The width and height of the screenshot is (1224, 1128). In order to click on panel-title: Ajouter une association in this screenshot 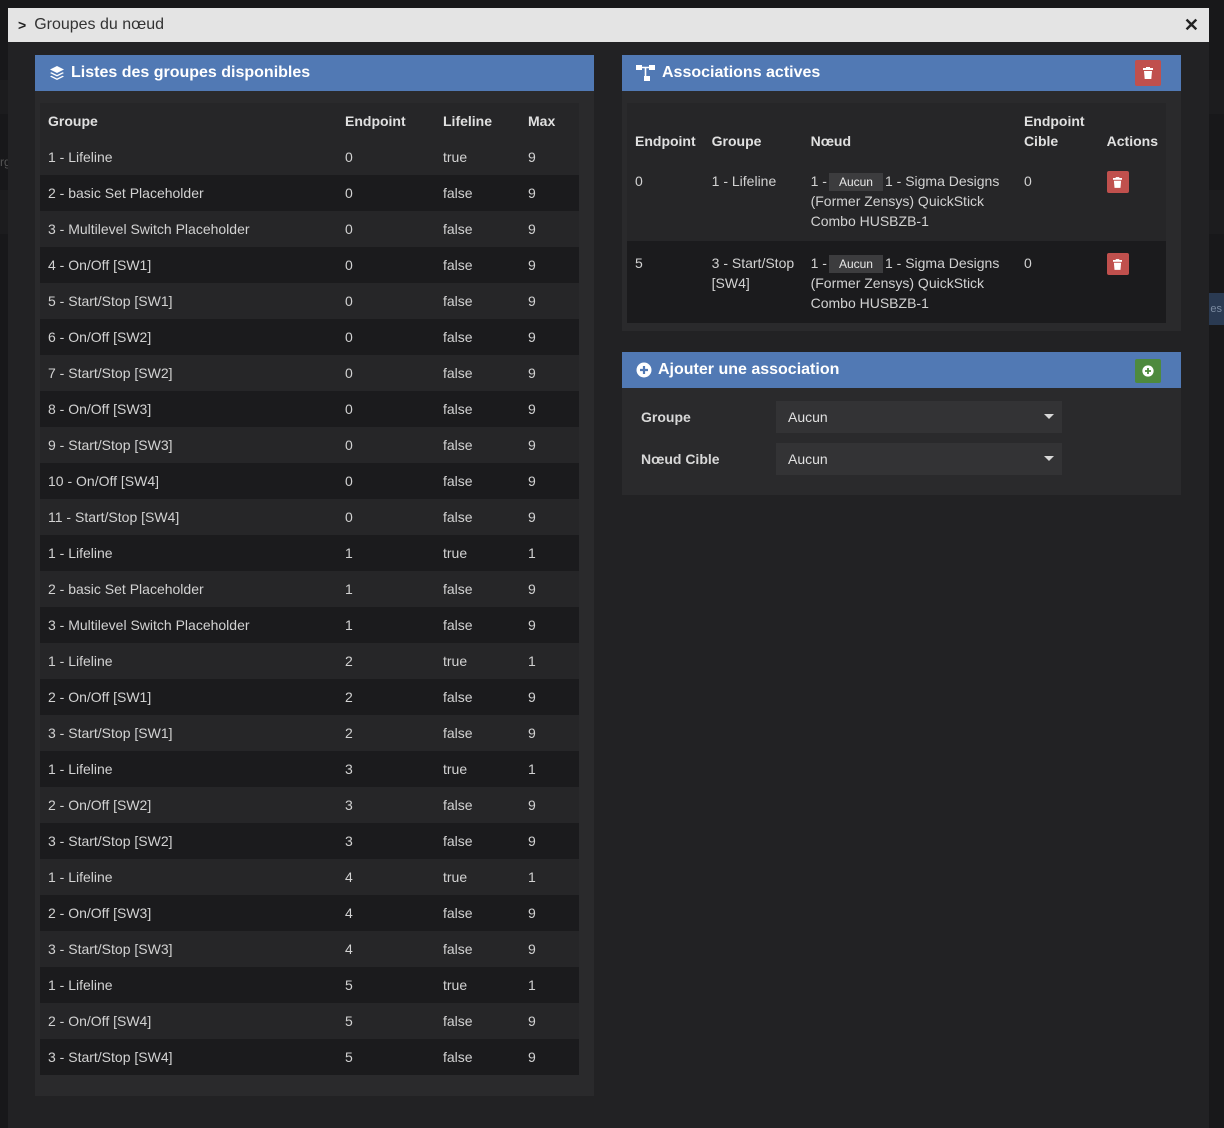, I will do `click(749, 369)`.